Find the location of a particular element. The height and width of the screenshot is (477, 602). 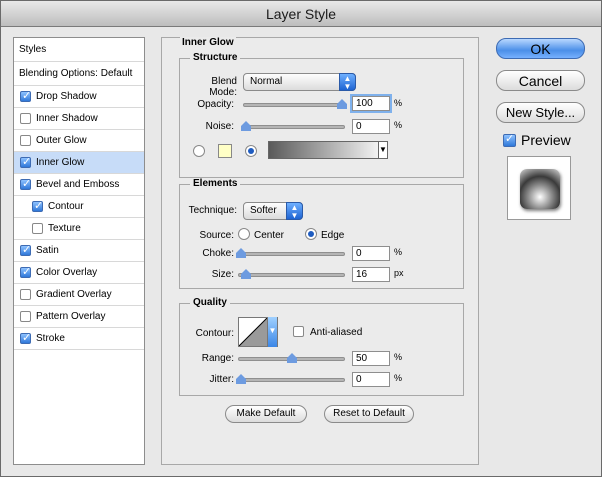

contour-label: Contour: is located at coordinates (214, 333).